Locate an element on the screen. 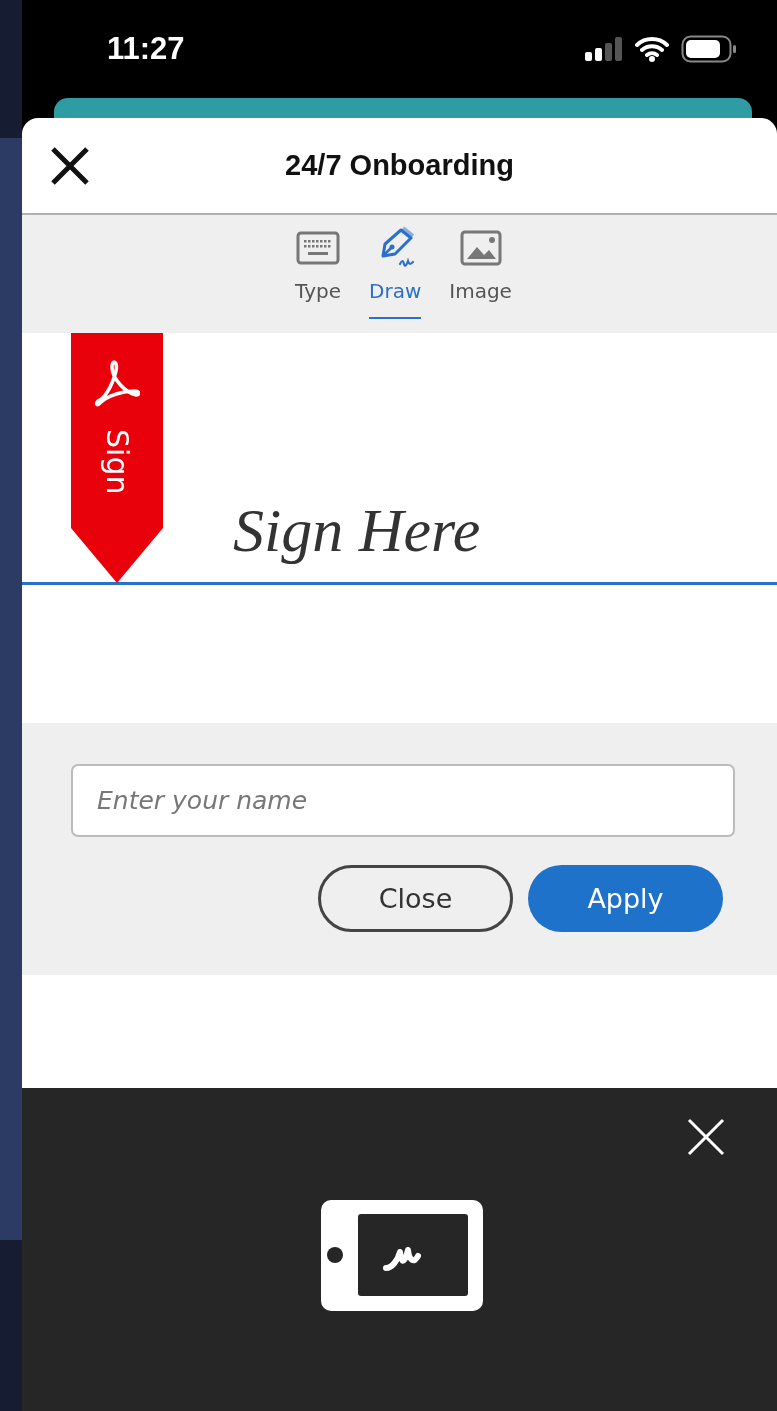  name-field: Enter your name is located at coordinates (403, 800).